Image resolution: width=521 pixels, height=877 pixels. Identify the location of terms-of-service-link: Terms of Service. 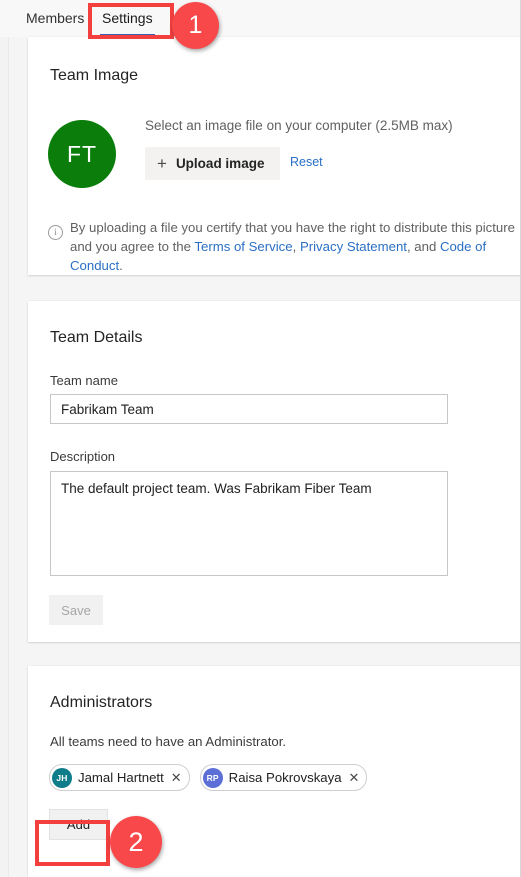
(243, 246).